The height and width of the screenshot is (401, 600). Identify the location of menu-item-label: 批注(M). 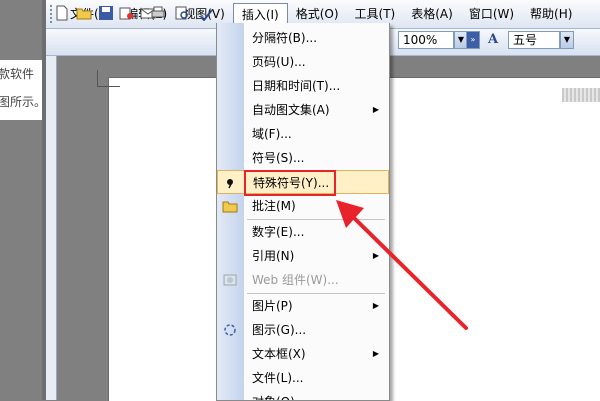
(274, 206).